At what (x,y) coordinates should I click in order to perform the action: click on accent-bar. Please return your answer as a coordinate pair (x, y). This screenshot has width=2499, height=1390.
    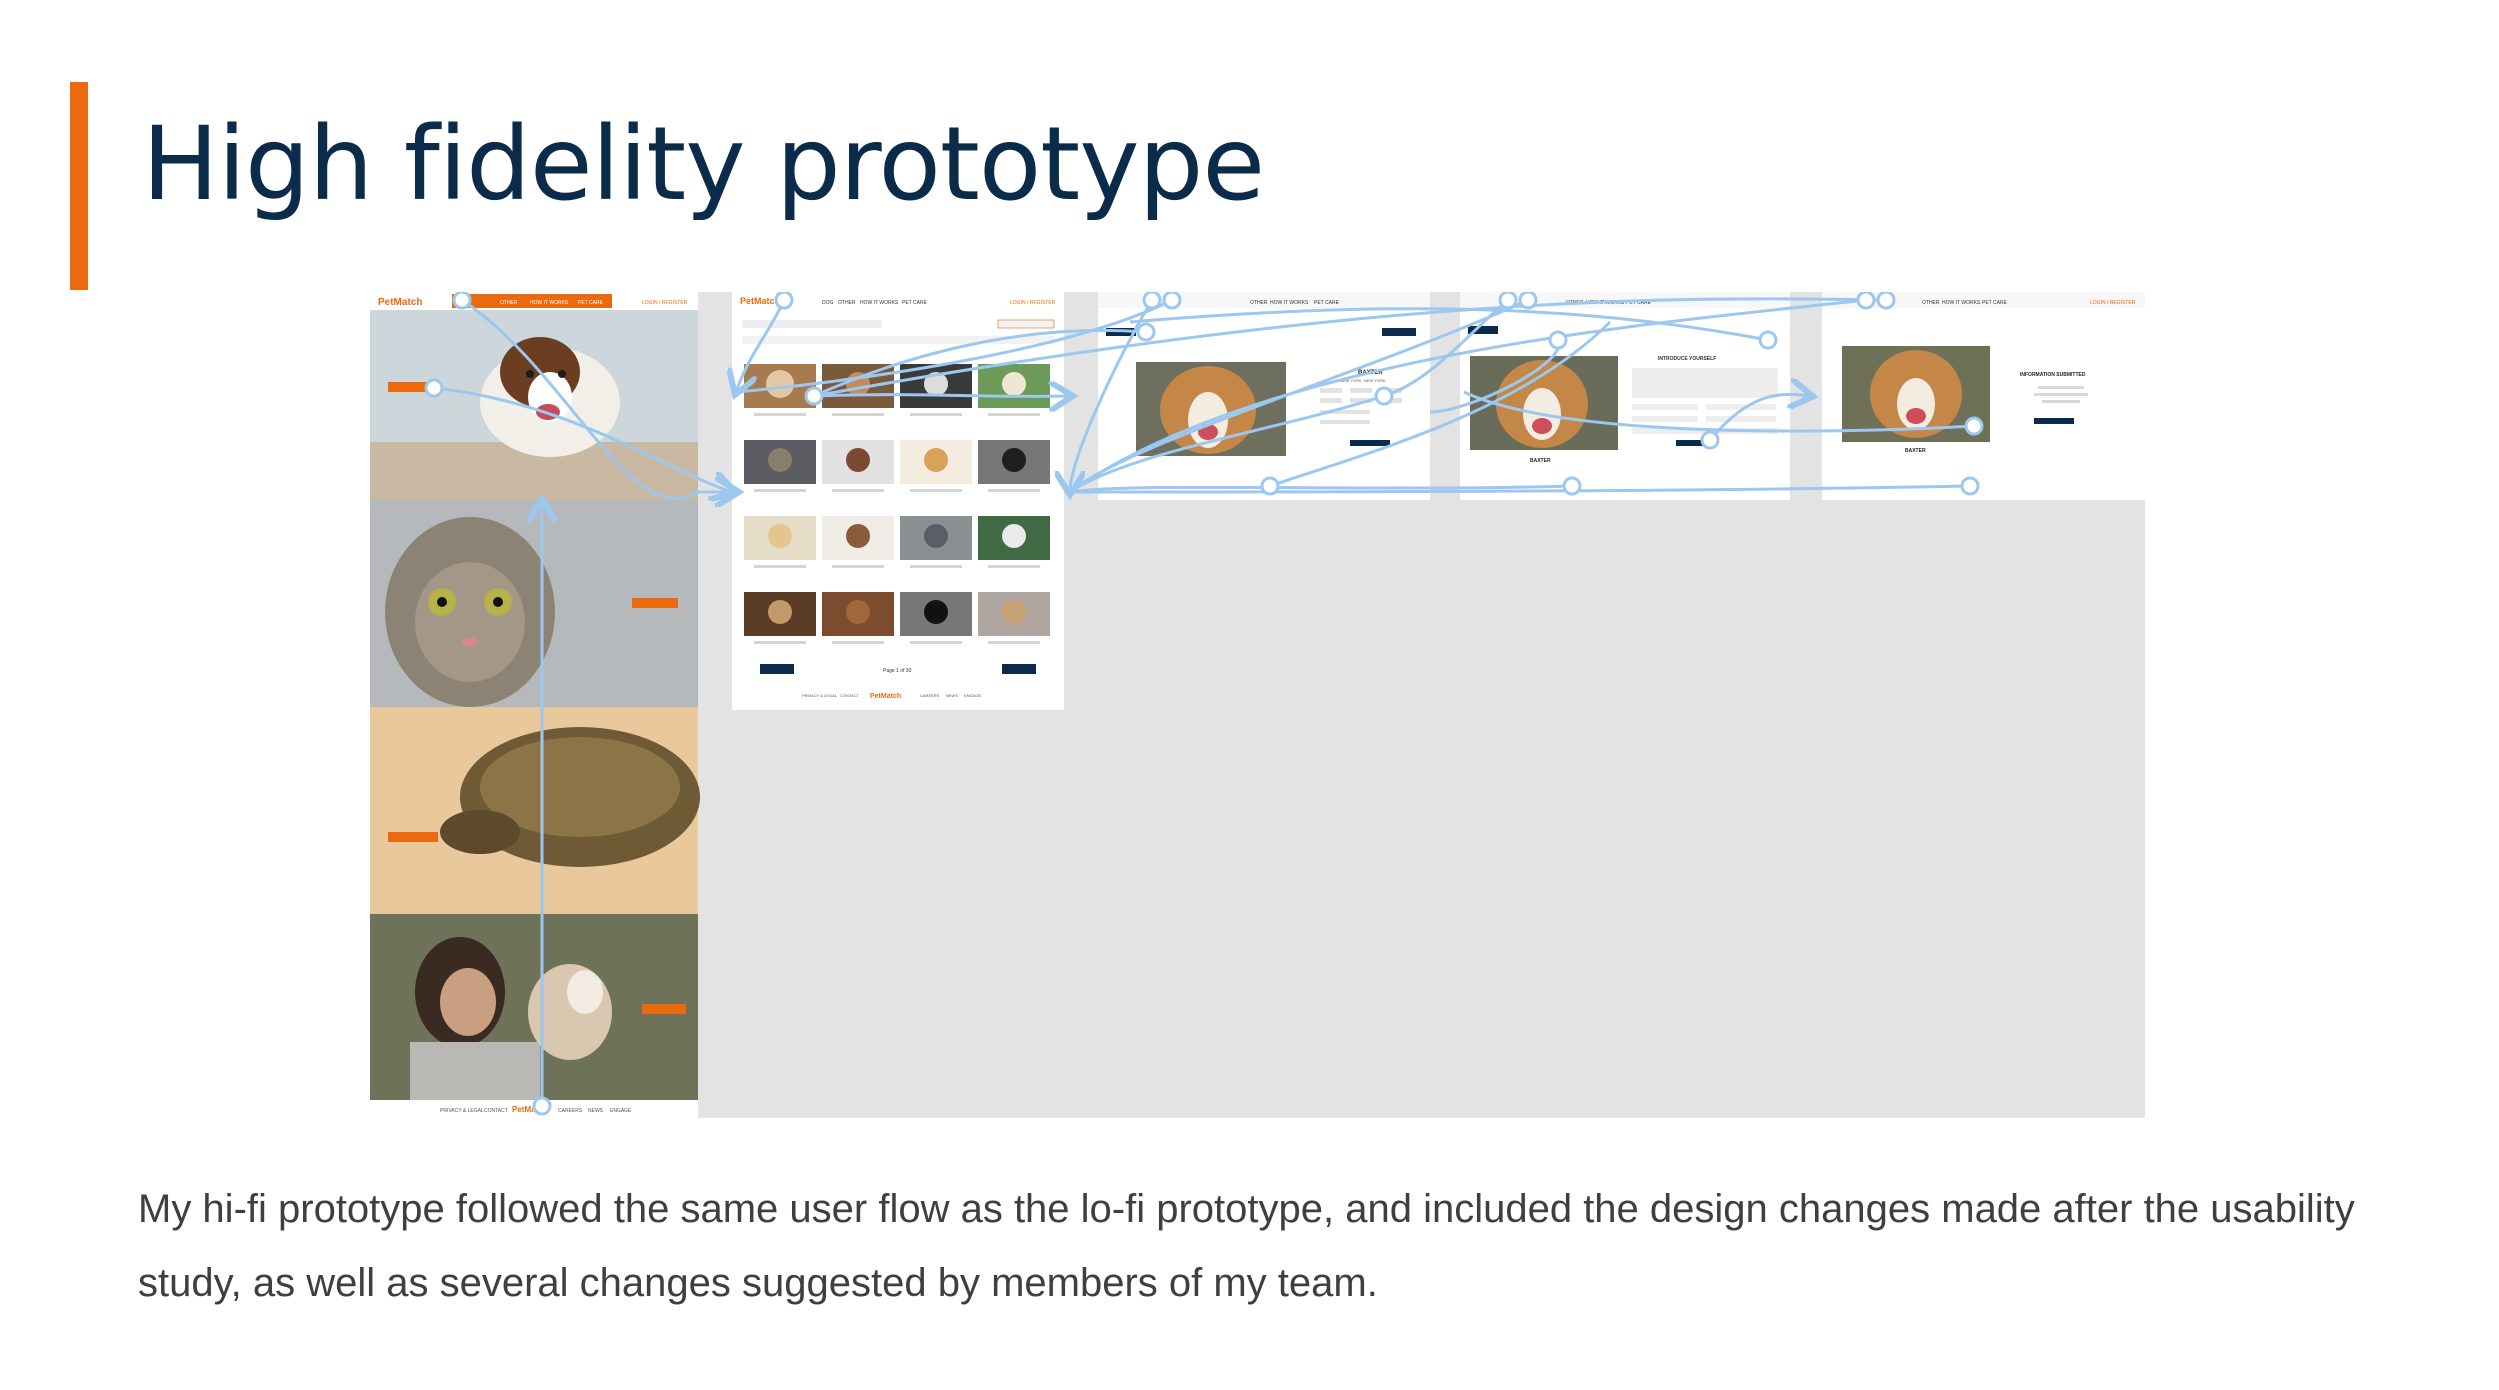
    Looking at the image, I should click on (79, 186).